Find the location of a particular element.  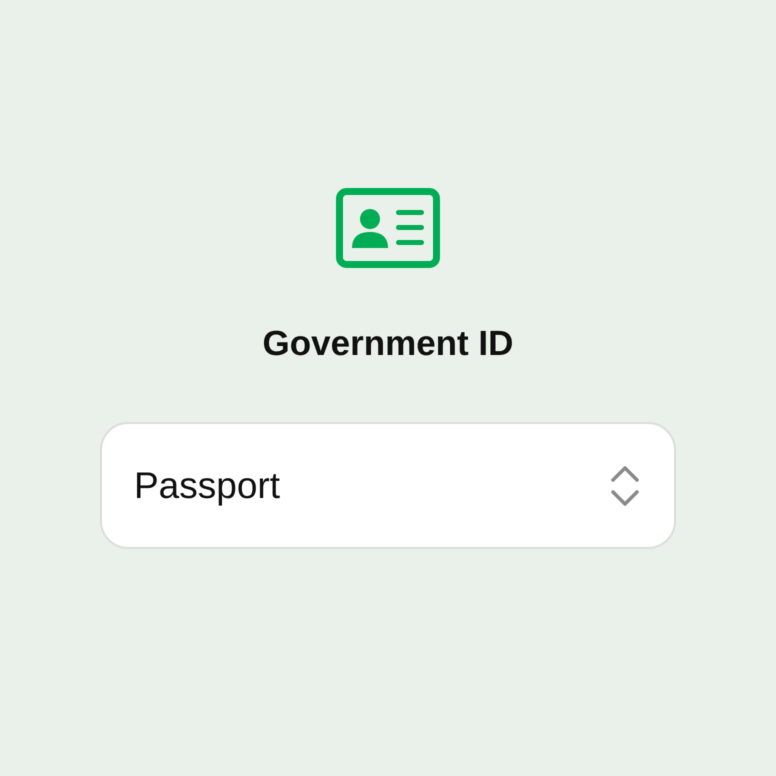

section-title: Government ID is located at coordinates (388, 344).